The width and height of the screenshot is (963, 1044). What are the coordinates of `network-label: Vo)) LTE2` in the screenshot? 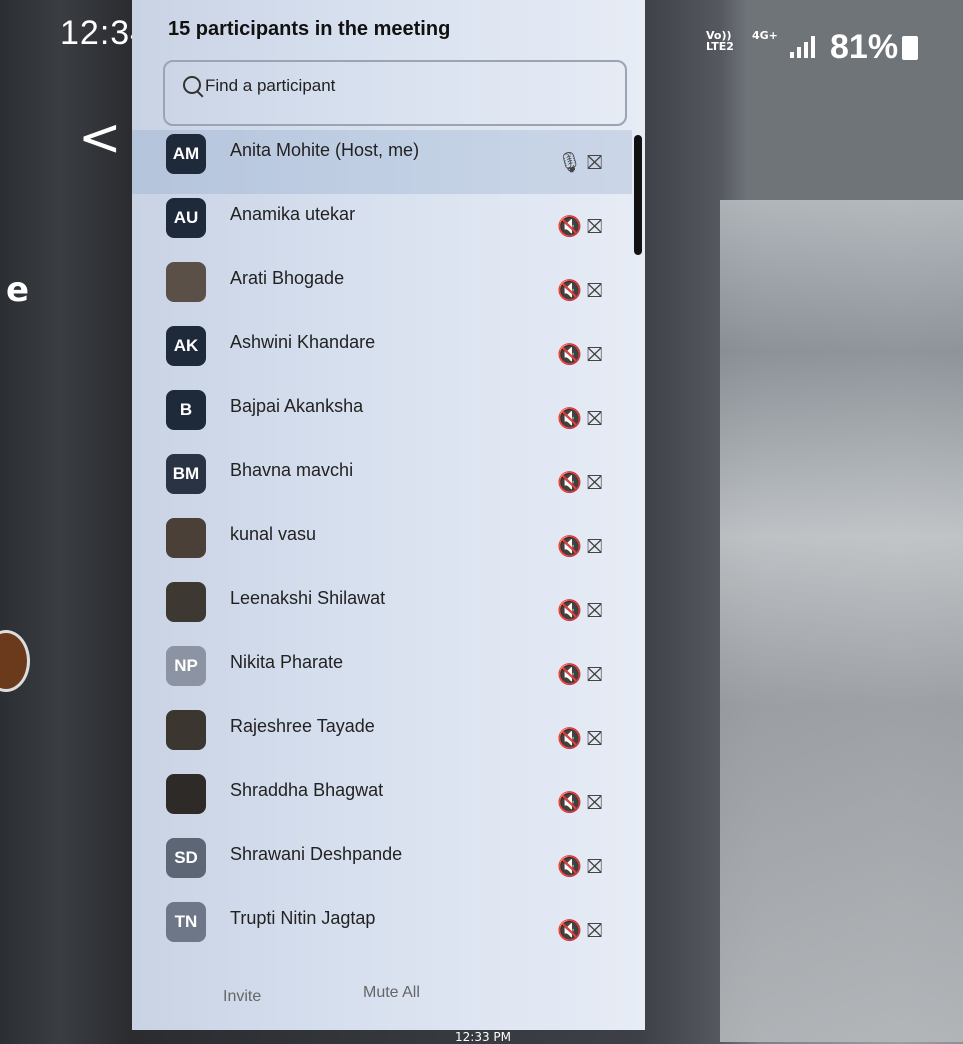 It's located at (720, 41).